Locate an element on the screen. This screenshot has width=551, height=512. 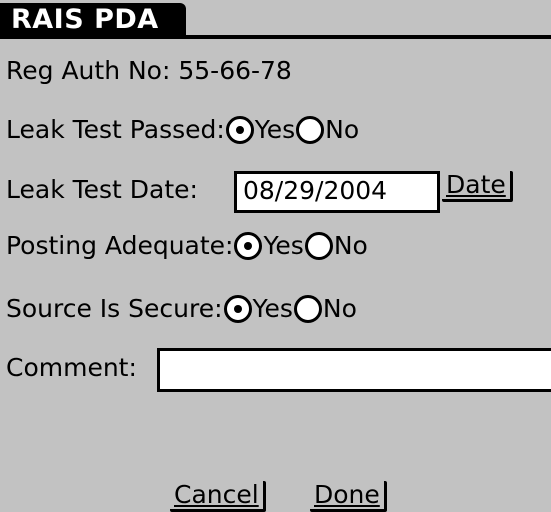
leak-test-passed-no-radio is located at coordinates (310, 130).